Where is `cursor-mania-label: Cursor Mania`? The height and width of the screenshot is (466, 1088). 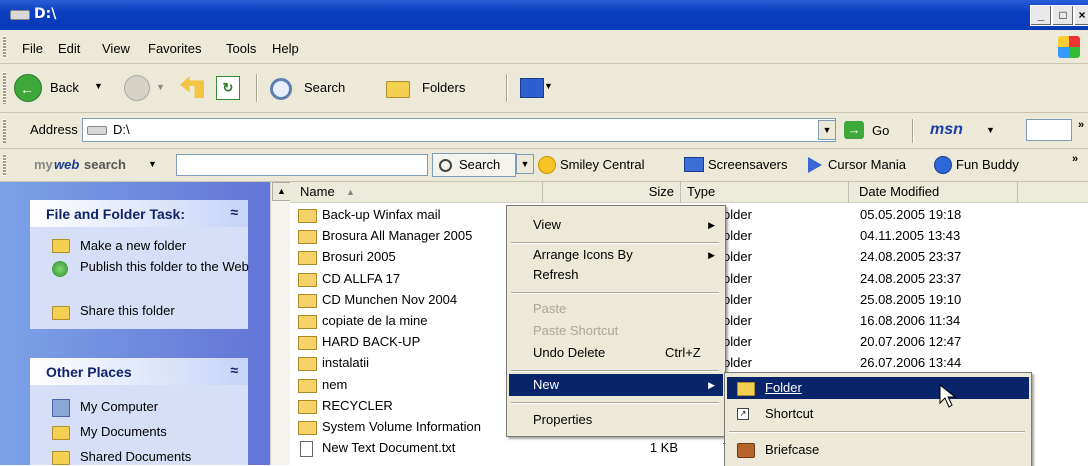
cursor-mania-label: Cursor Mania is located at coordinates (867, 164).